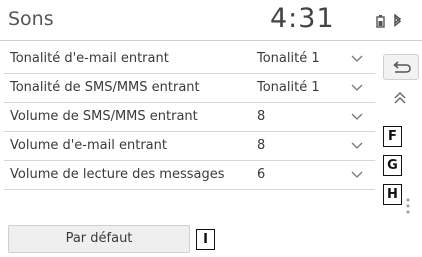 The height and width of the screenshot is (257, 422). What do you see at coordinates (189, 59) in the screenshot?
I see `setting-row-email-tone: Tonalité d'e-mail entrant Tonalité 1` at bounding box center [189, 59].